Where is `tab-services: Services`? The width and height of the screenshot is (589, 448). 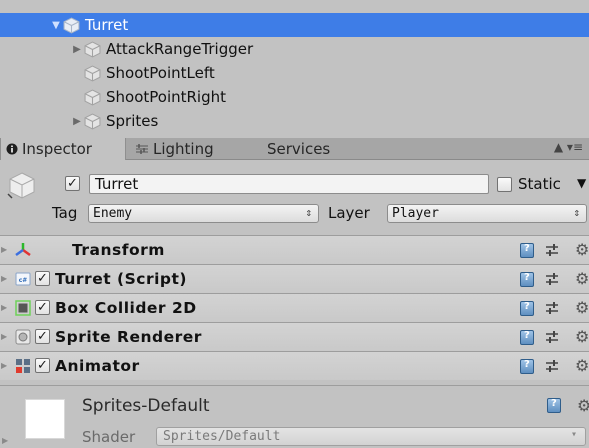 tab-services: Services is located at coordinates (298, 149).